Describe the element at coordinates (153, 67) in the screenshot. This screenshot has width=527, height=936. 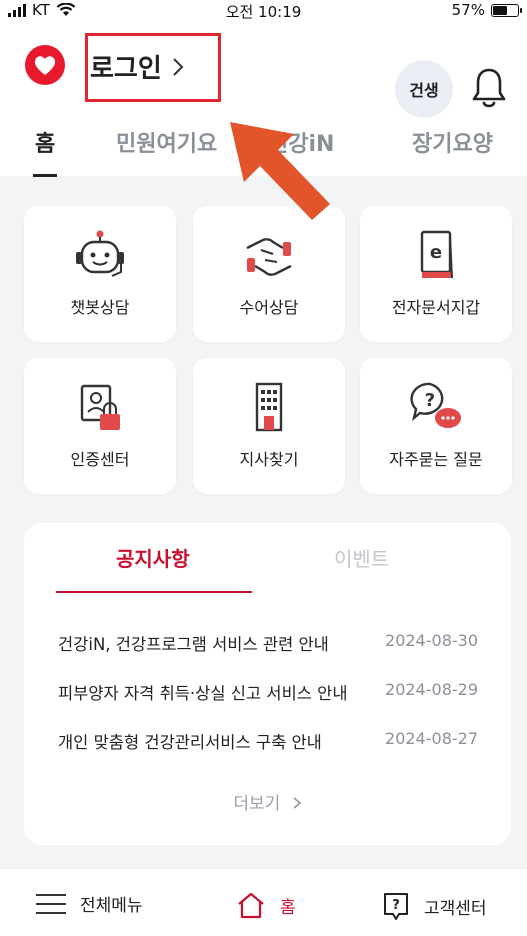
I see `login-highlight-box` at that location.